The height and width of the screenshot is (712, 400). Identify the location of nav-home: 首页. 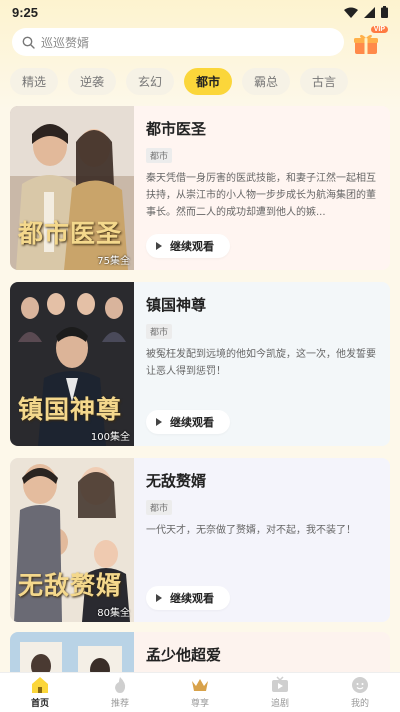
(40, 692).